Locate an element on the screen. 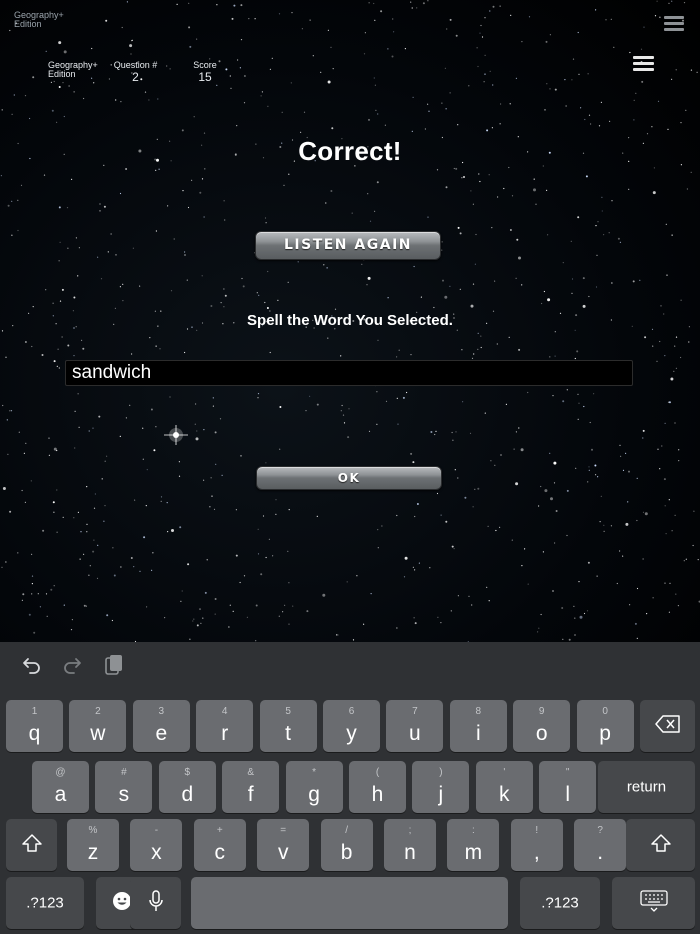  key-o: 9o is located at coordinates (542, 726).